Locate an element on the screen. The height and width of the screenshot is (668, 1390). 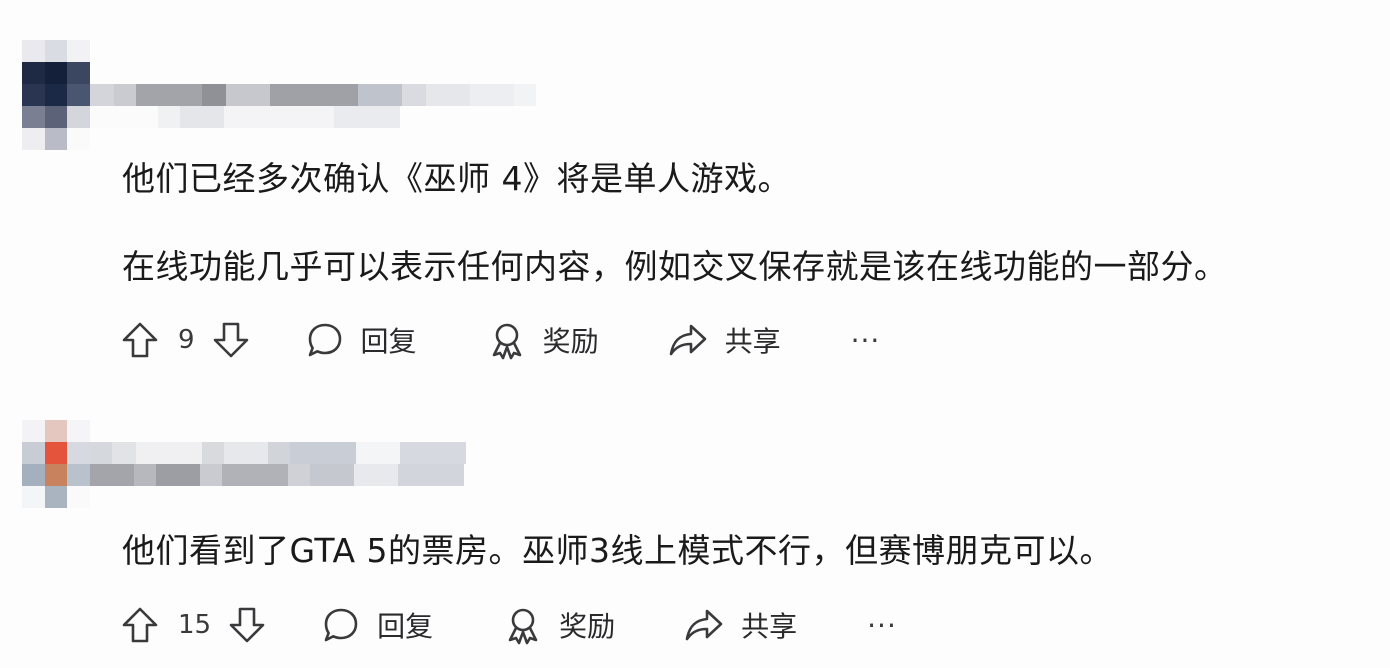
comment-actions: 15 回复 奖励 共享 ··· is located at coordinates (508, 625).